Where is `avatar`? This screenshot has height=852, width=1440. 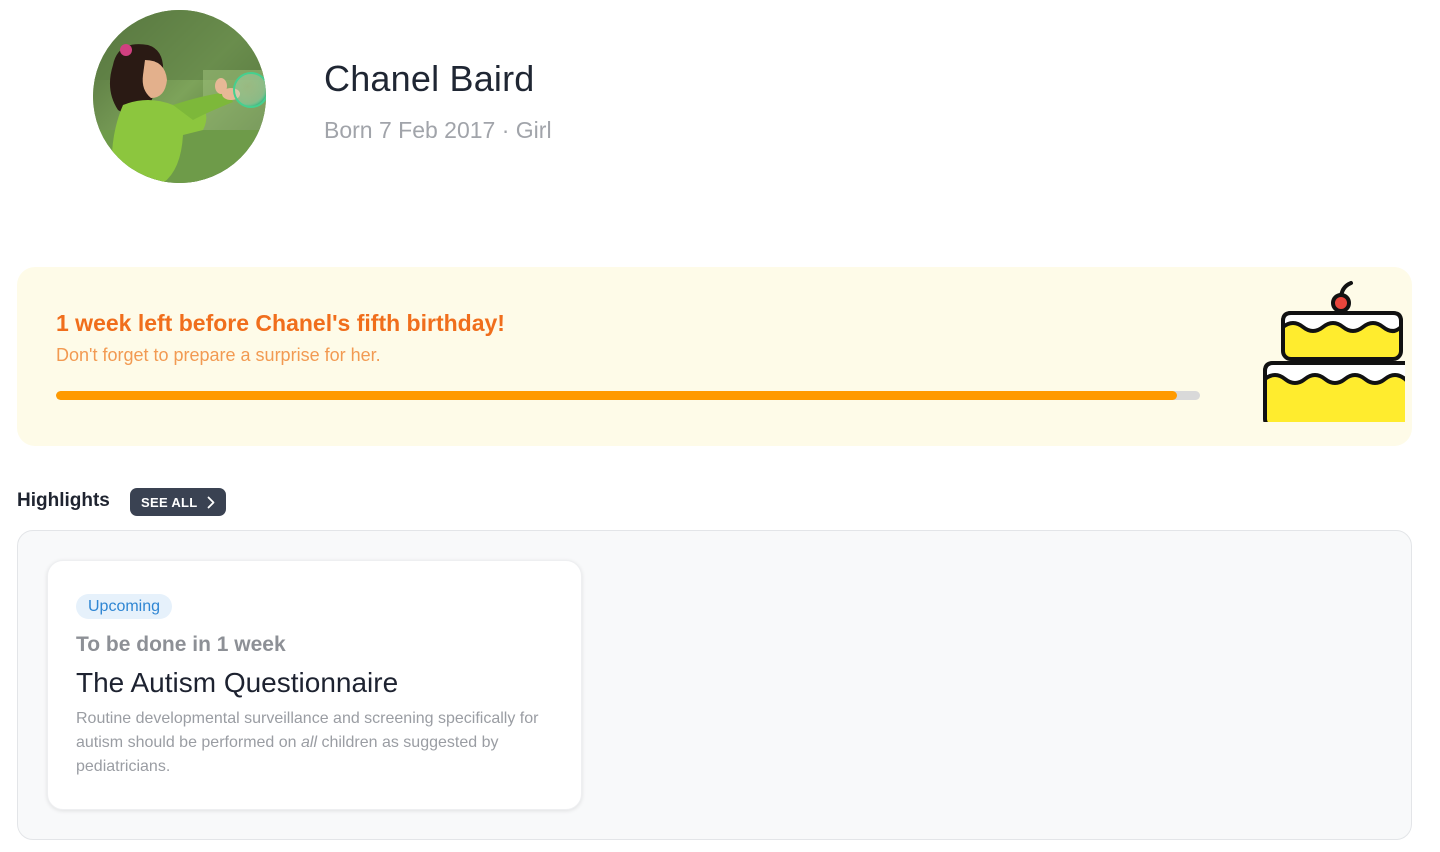 avatar is located at coordinates (179, 96).